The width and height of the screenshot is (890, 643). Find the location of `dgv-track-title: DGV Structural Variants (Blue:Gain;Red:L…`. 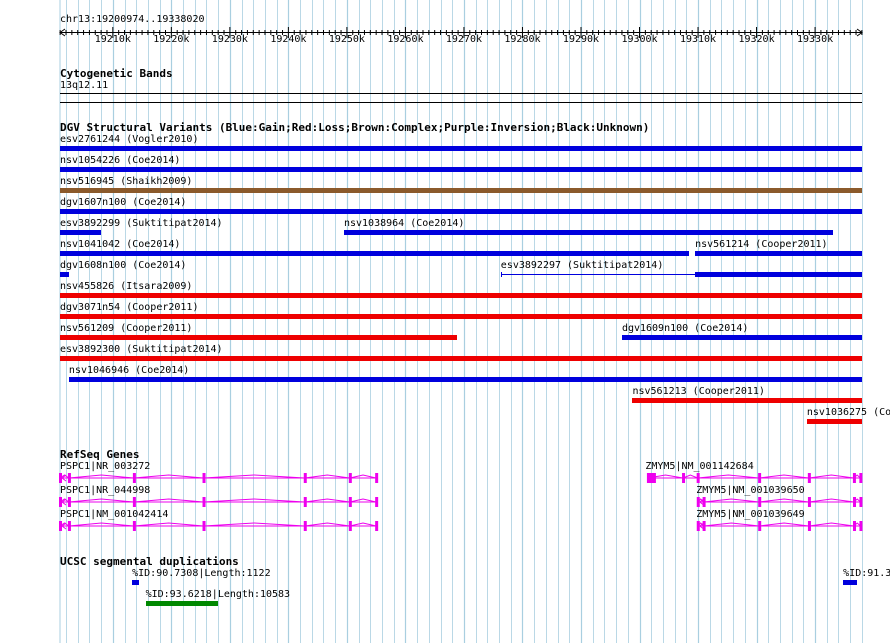

dgv-track-title: DGV Structural Variants (Blue:Gain;Red:L… is located at coordinates (355, 127).